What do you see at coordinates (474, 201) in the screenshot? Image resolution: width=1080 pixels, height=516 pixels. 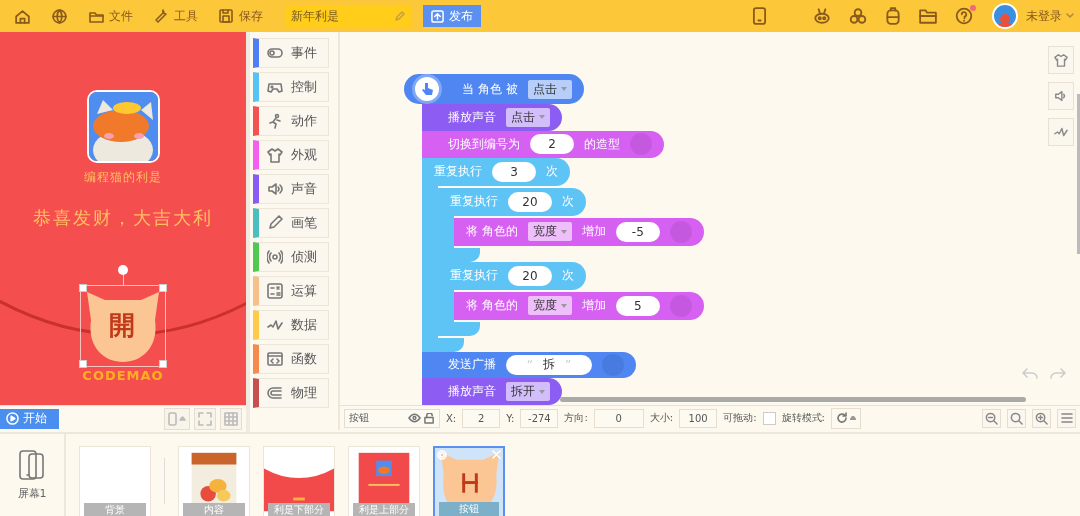 I see `block-label: 重复执行` at bounding box center [474, 201].